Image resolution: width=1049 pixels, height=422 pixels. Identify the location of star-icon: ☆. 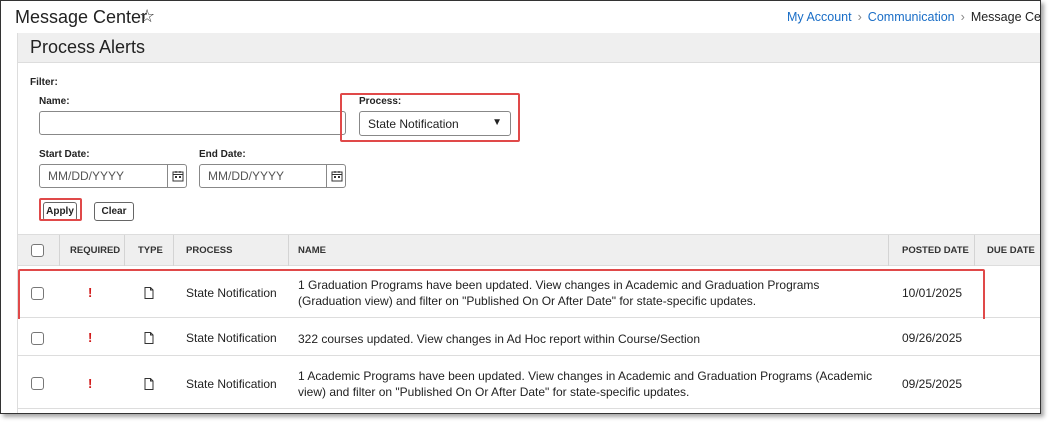
(147, 16).